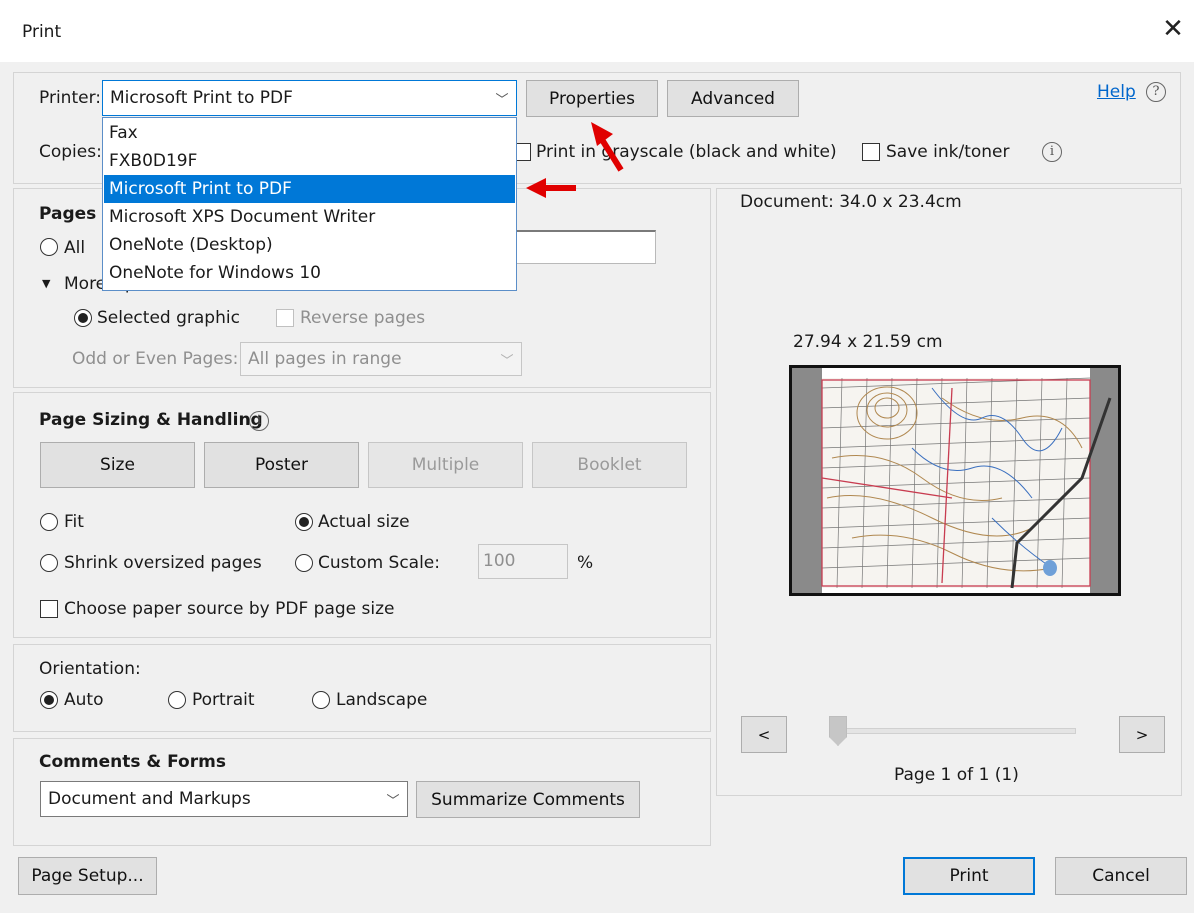 Image resolution: width=1194 pixels, height=913 pixels. I want to click on triangle-down-icon: ▼, so click(46, 283).